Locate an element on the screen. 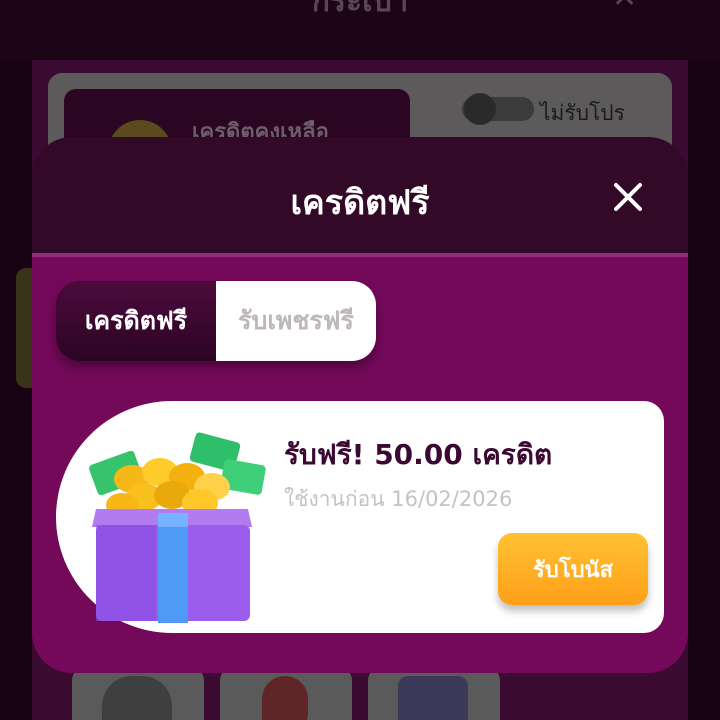  background-header: กระเป๋า ✕ is located at coordinates (360, 30).